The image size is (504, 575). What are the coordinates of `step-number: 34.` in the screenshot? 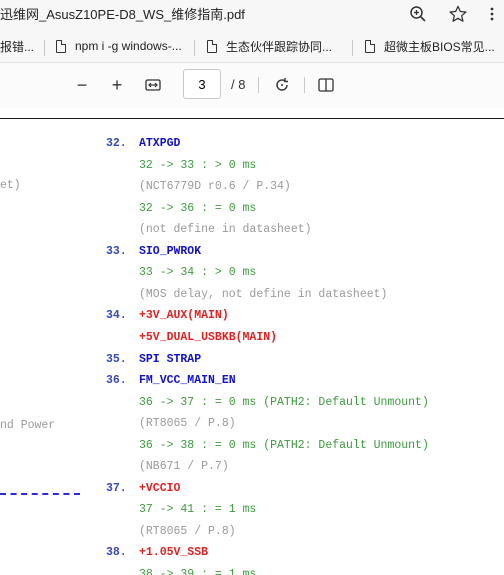 It's located at (116, 315).